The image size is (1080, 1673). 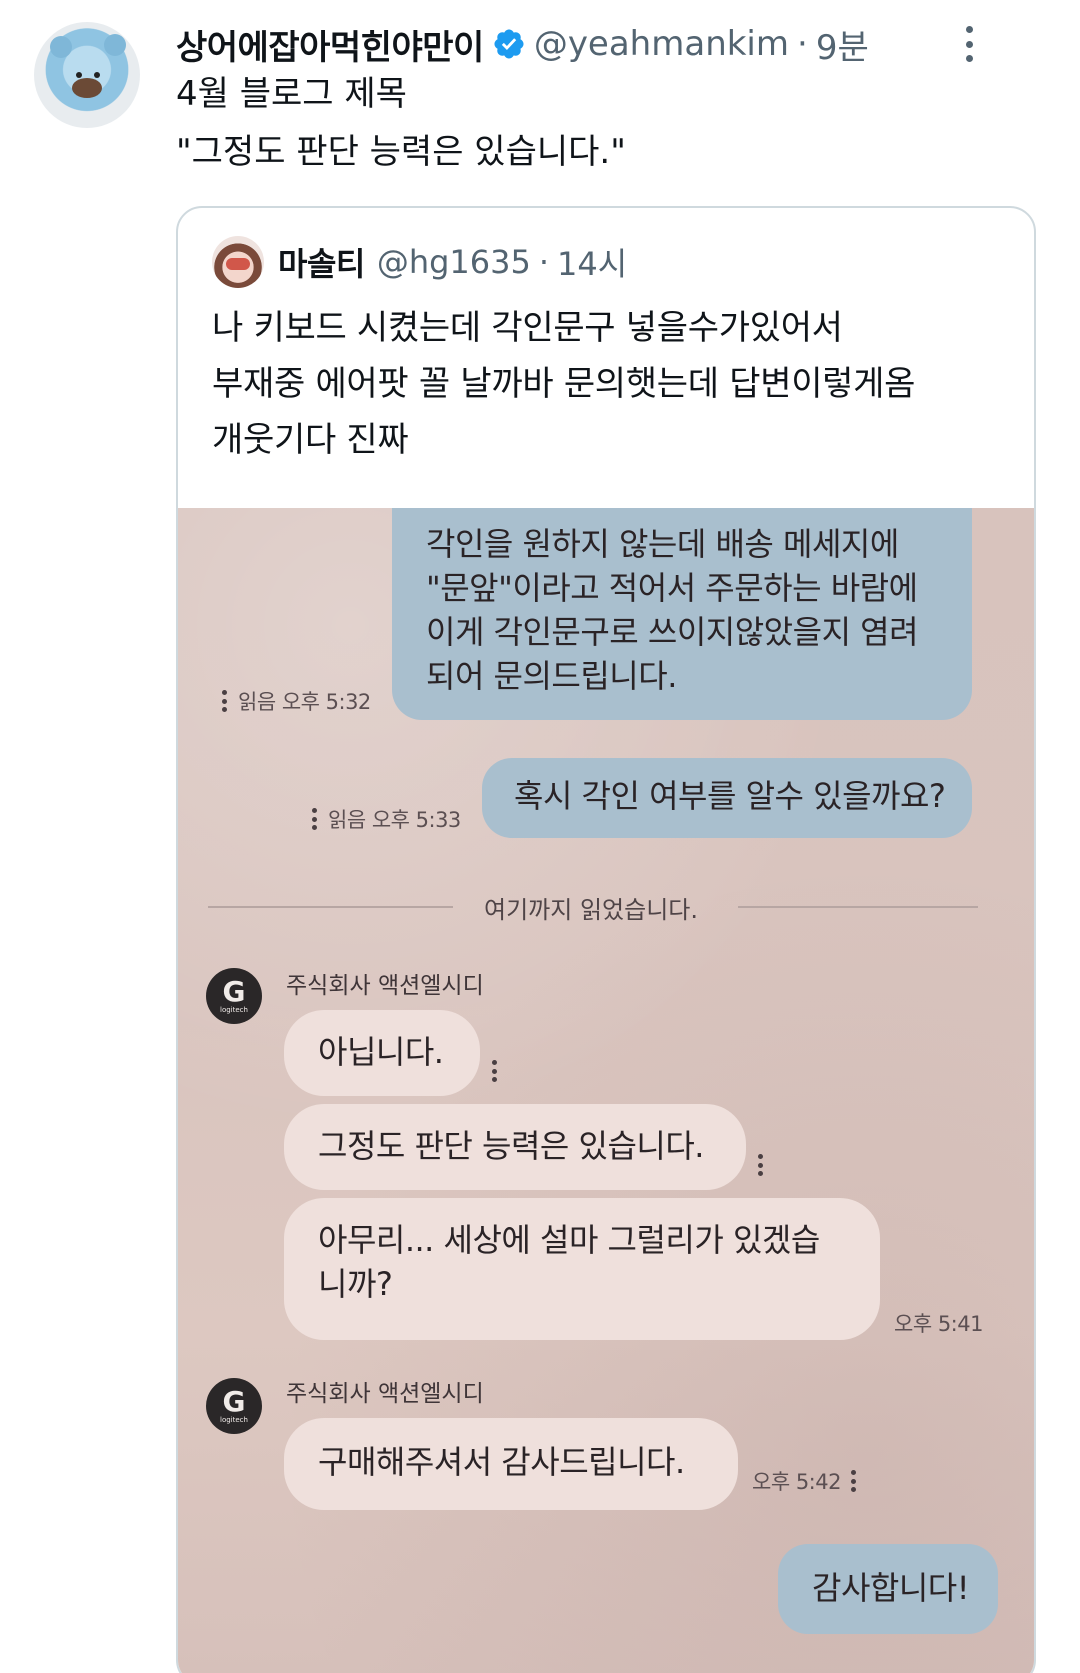 I want to click on received-message-bubble: 그정도 판단 능력은 있습니다., so click(x=515, y=1147).